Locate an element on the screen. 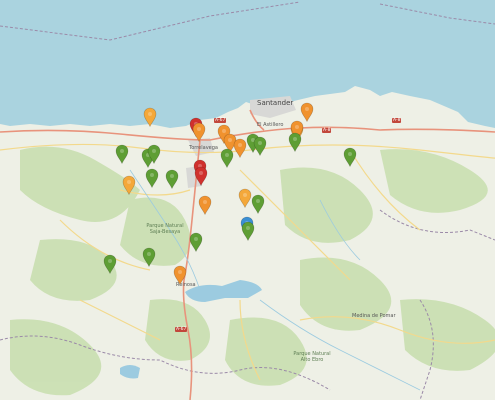  road-shield-a8-west: A-8 is located at coordinates (397, 121).